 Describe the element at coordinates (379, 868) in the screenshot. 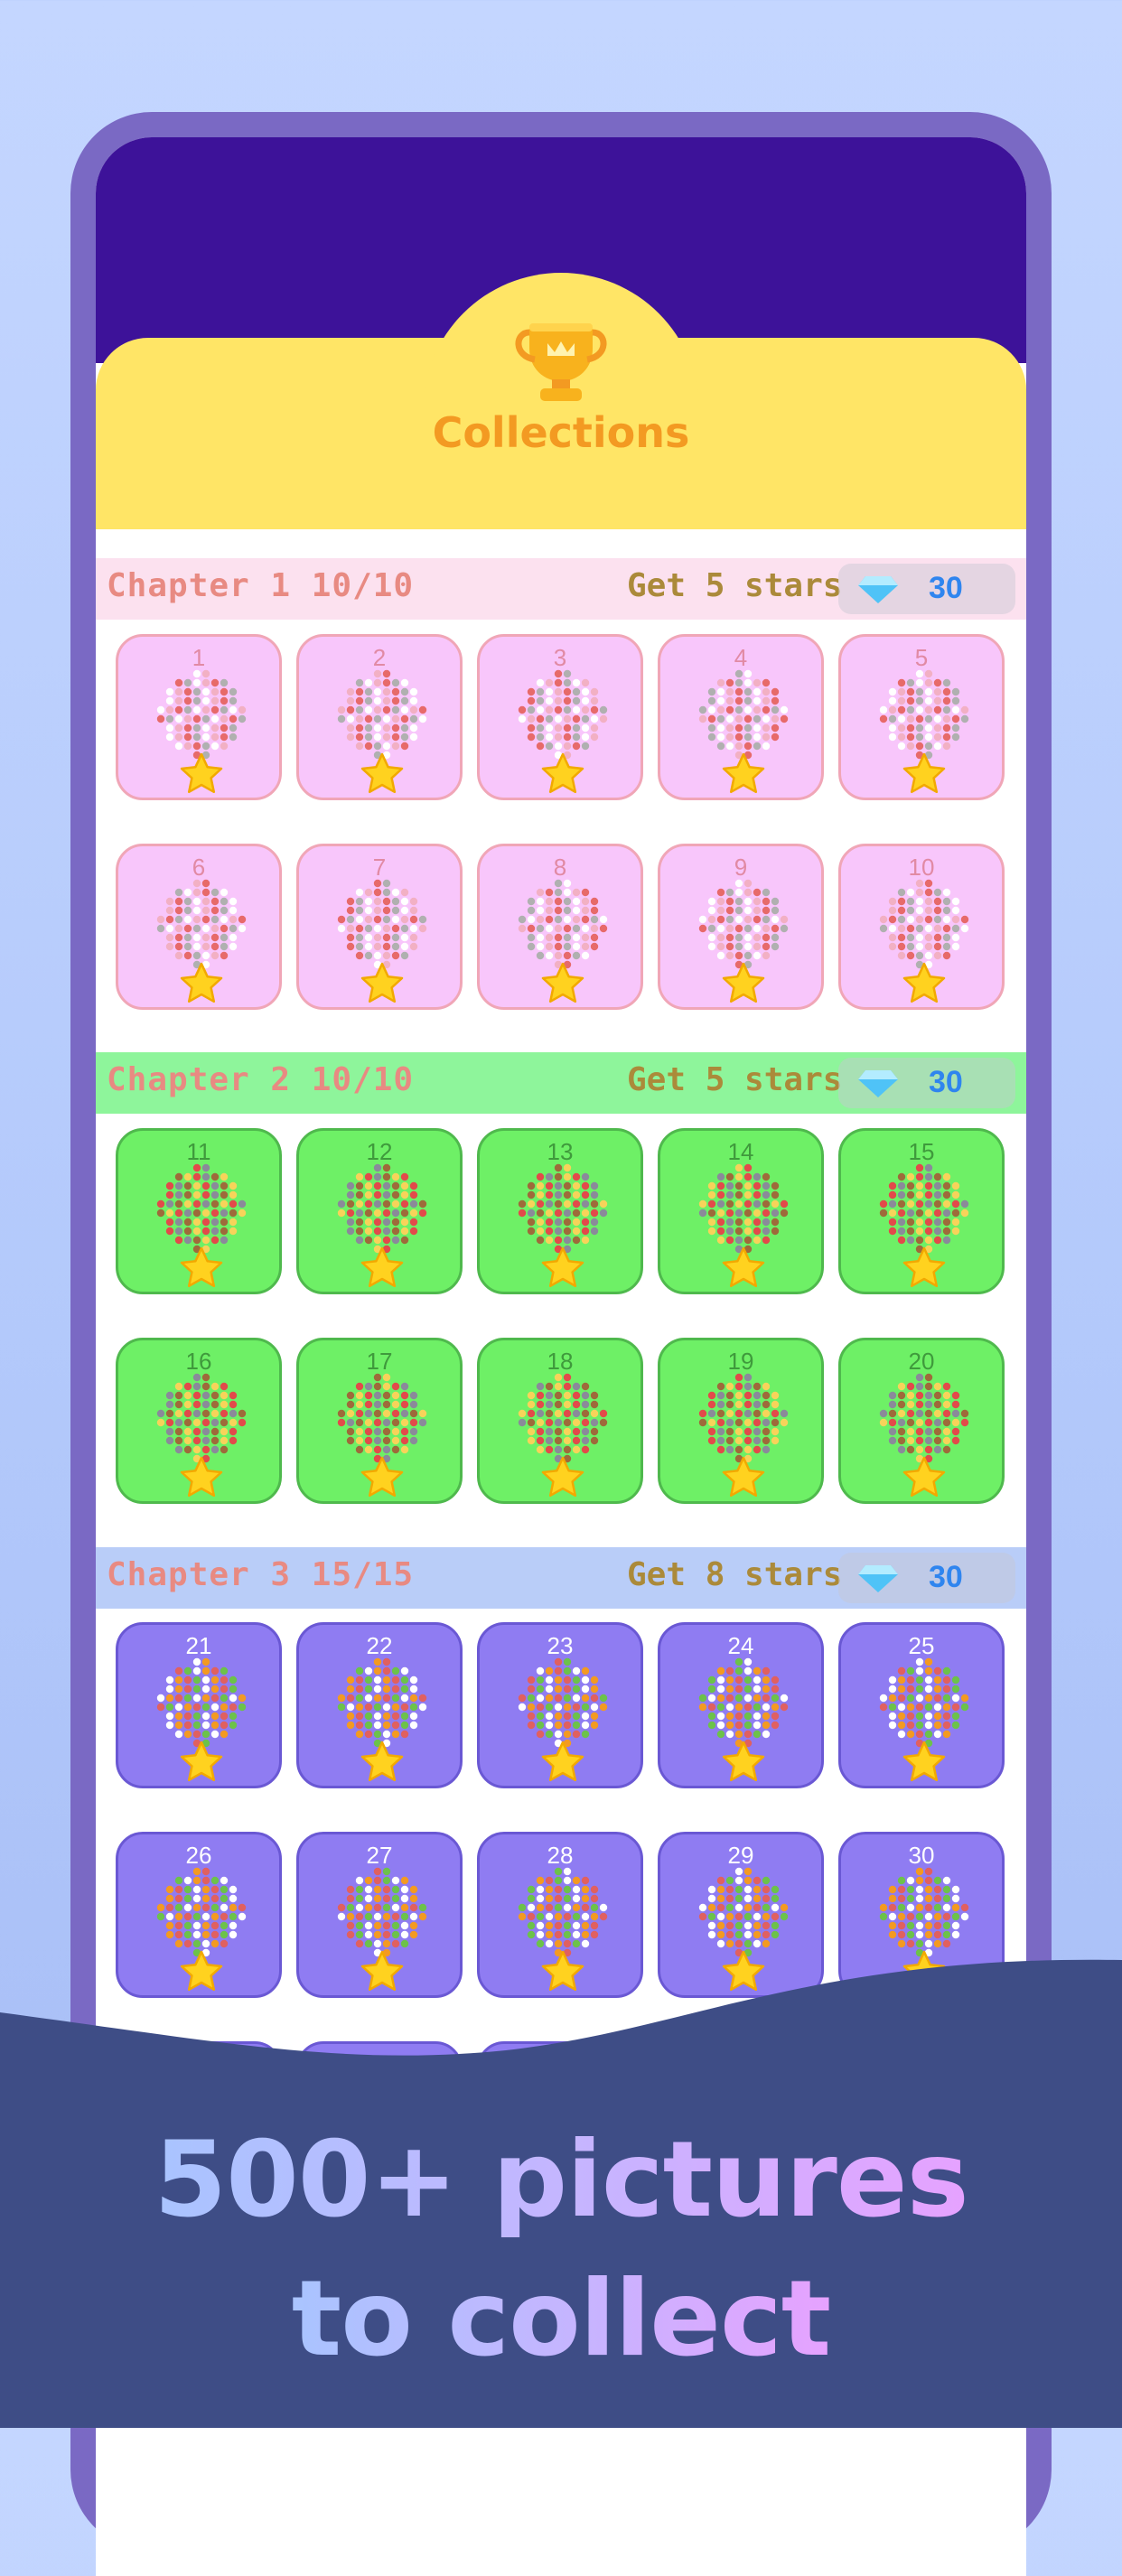

I see `picture-number: 7` at that location.